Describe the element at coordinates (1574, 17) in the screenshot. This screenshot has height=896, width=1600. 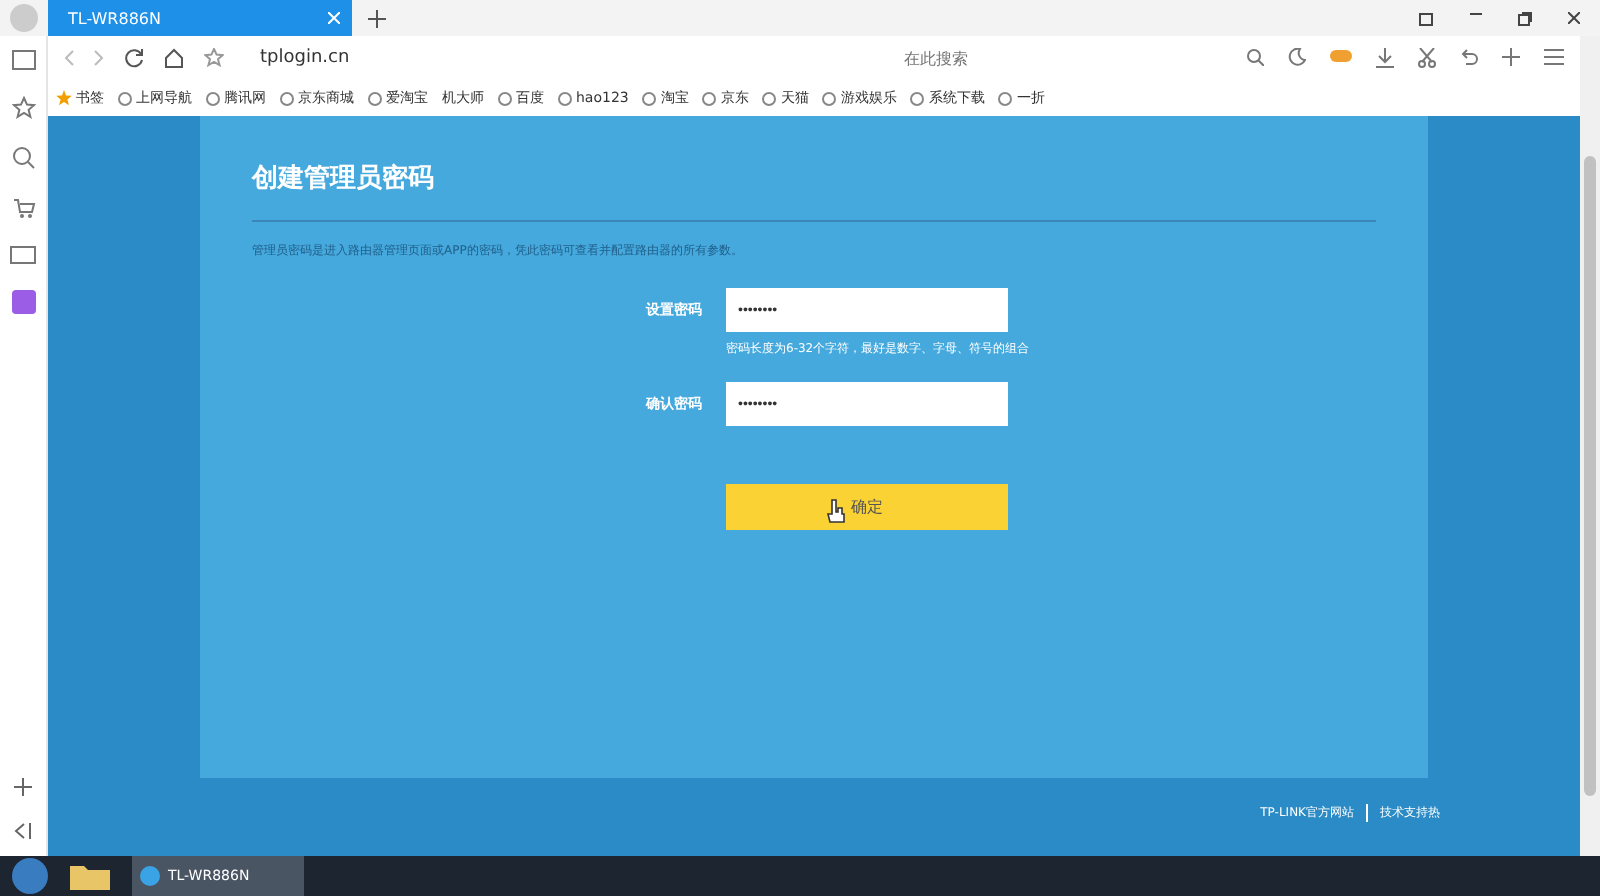
I see `close-icon` at that location.